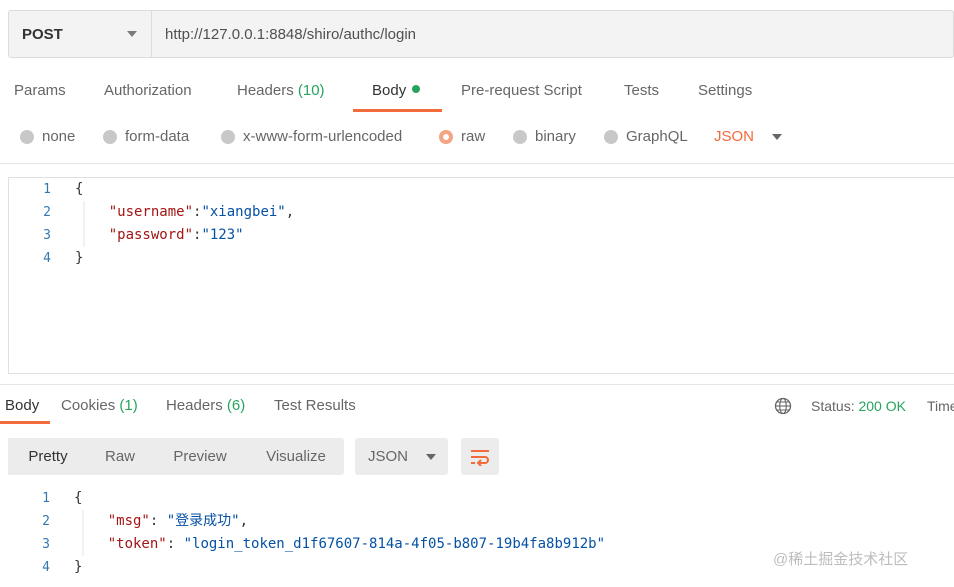 The width and height of the screenshot is (954, 587). I want to click on status-readout: Status: 200 OK, so click(858, 406).